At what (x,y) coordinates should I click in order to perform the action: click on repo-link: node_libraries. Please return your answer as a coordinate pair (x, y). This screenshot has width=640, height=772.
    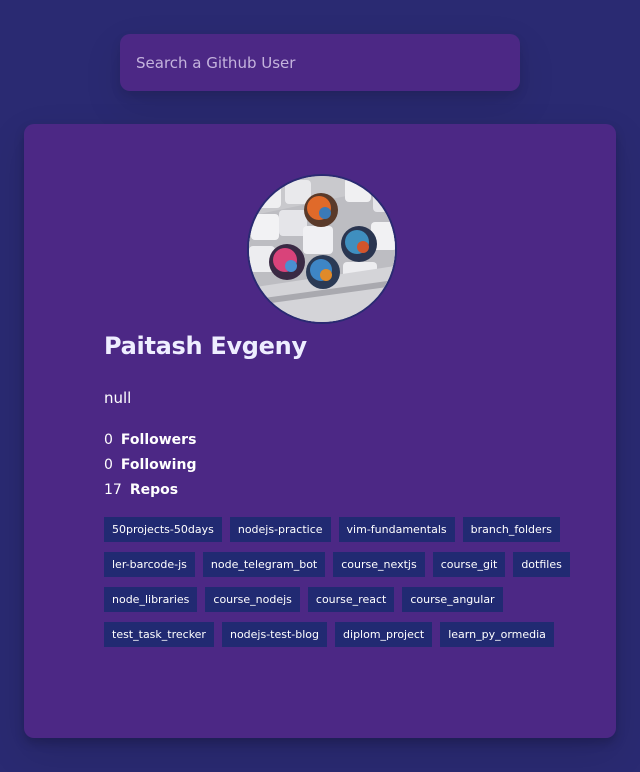
    Looking at the image, I should click on (151, 599).